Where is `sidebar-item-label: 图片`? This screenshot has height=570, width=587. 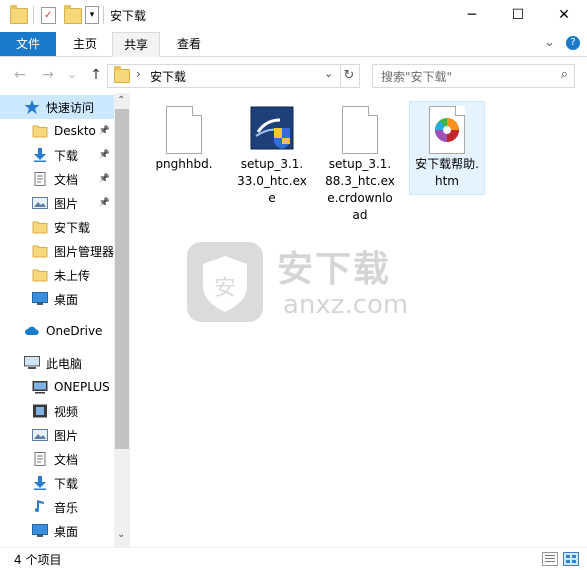
sidebar-item-label: 图片 is located at coordinates (66, 435).